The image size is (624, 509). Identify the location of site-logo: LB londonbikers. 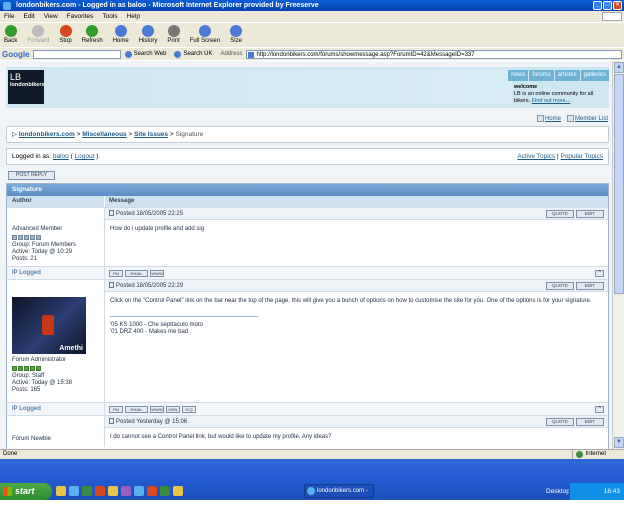
(26, 87).